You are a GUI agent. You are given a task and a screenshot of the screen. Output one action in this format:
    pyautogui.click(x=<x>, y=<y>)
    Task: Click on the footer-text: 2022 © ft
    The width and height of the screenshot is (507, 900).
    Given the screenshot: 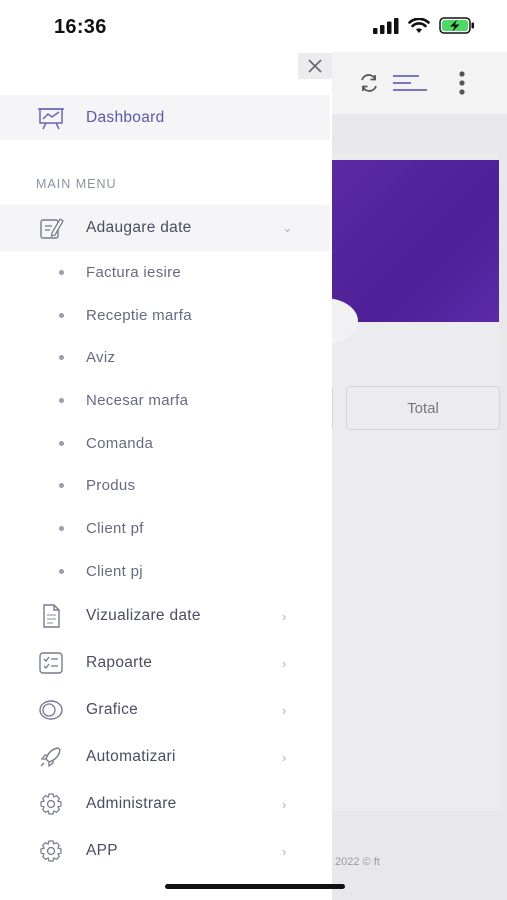 What is the action you would take?
    pyautogui.click(x=357, y=862)
    